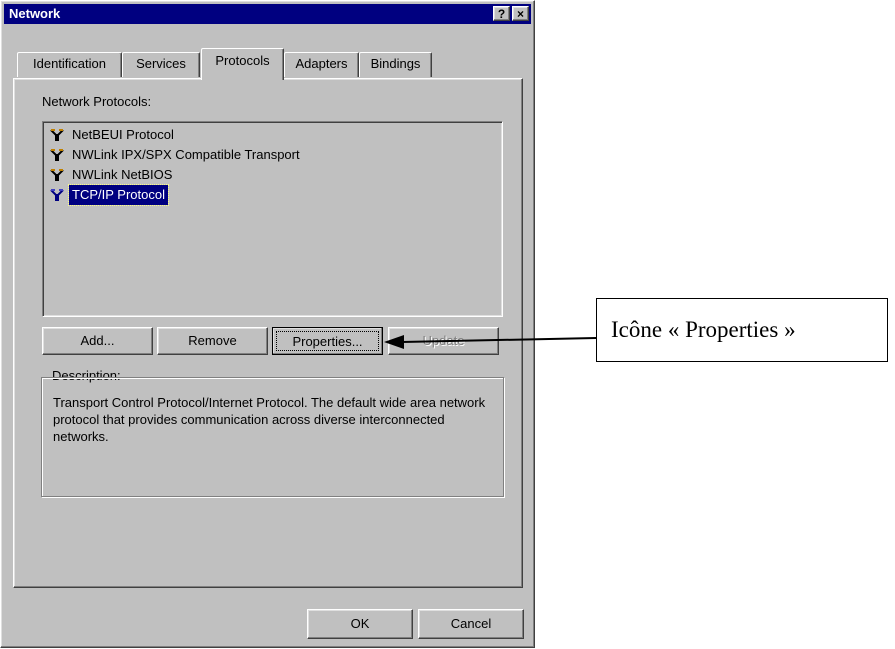 This screenshot has height=649, width=895. What do you see at coordinates (161, 64) in the screenshot?
I see `tab-services: Services` at bounding box center [161, 64].